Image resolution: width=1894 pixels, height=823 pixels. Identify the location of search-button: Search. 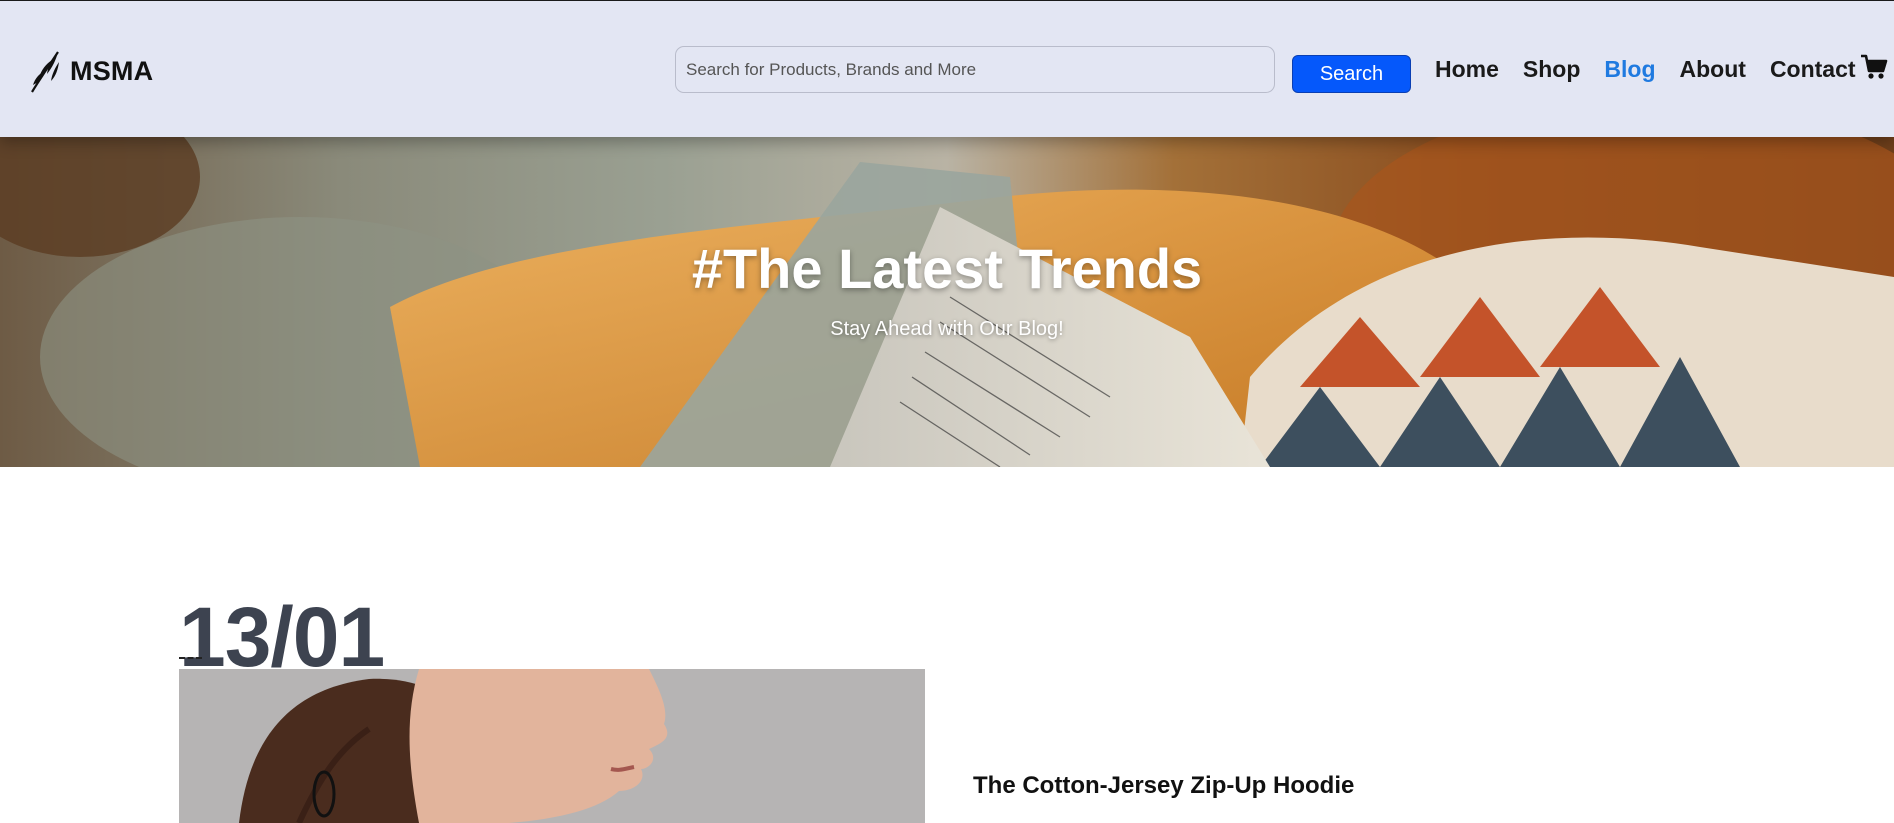
(1351, 74).